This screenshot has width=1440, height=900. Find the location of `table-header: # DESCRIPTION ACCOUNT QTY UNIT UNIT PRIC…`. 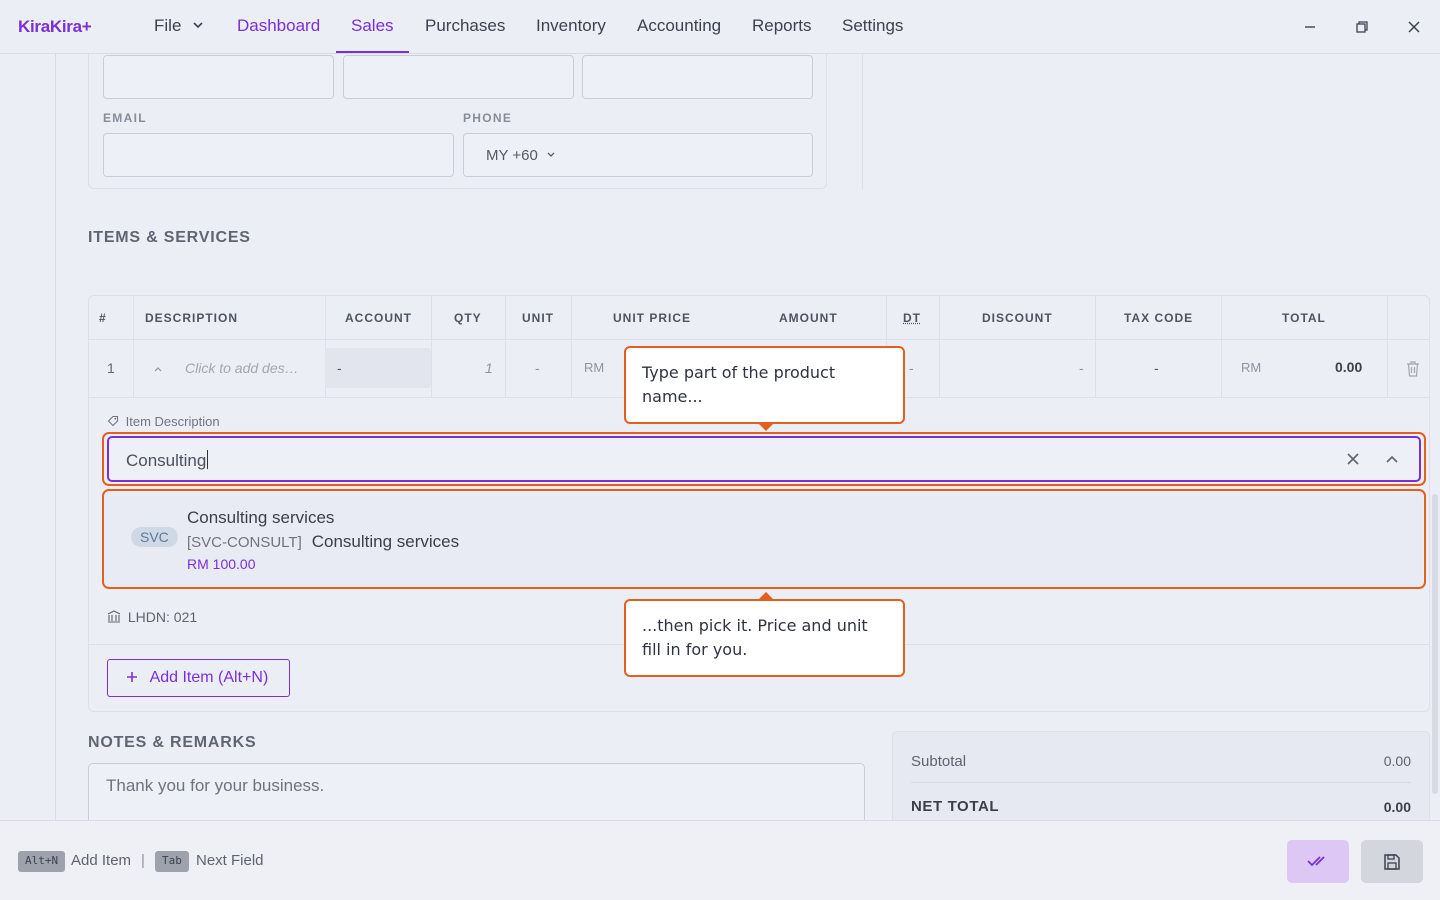

table-header: # DESCRIPTION ACCOUNT QTY UNIT UNIT PRIC… is located at coordinates (759, 318).